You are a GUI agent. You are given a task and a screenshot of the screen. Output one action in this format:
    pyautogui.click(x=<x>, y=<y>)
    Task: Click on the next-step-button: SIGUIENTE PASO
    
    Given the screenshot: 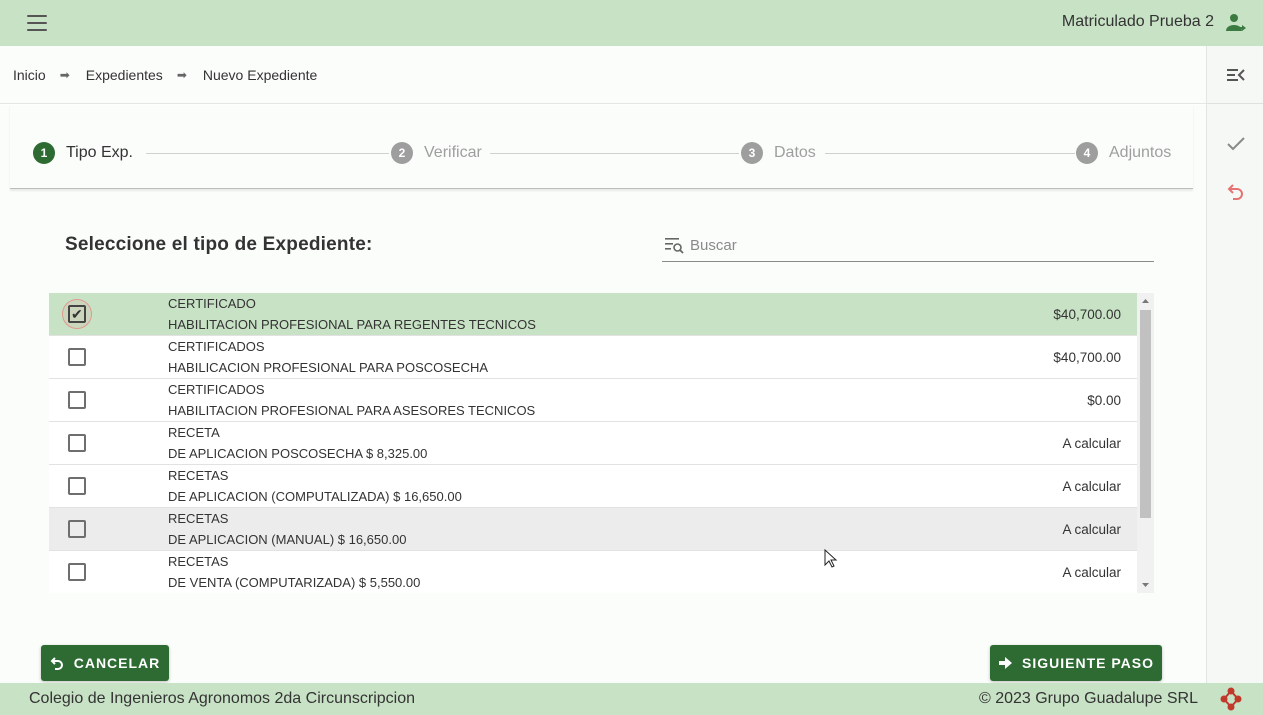 What is the action you would take?
    pyautogui.click(x=1076, y=663)
    